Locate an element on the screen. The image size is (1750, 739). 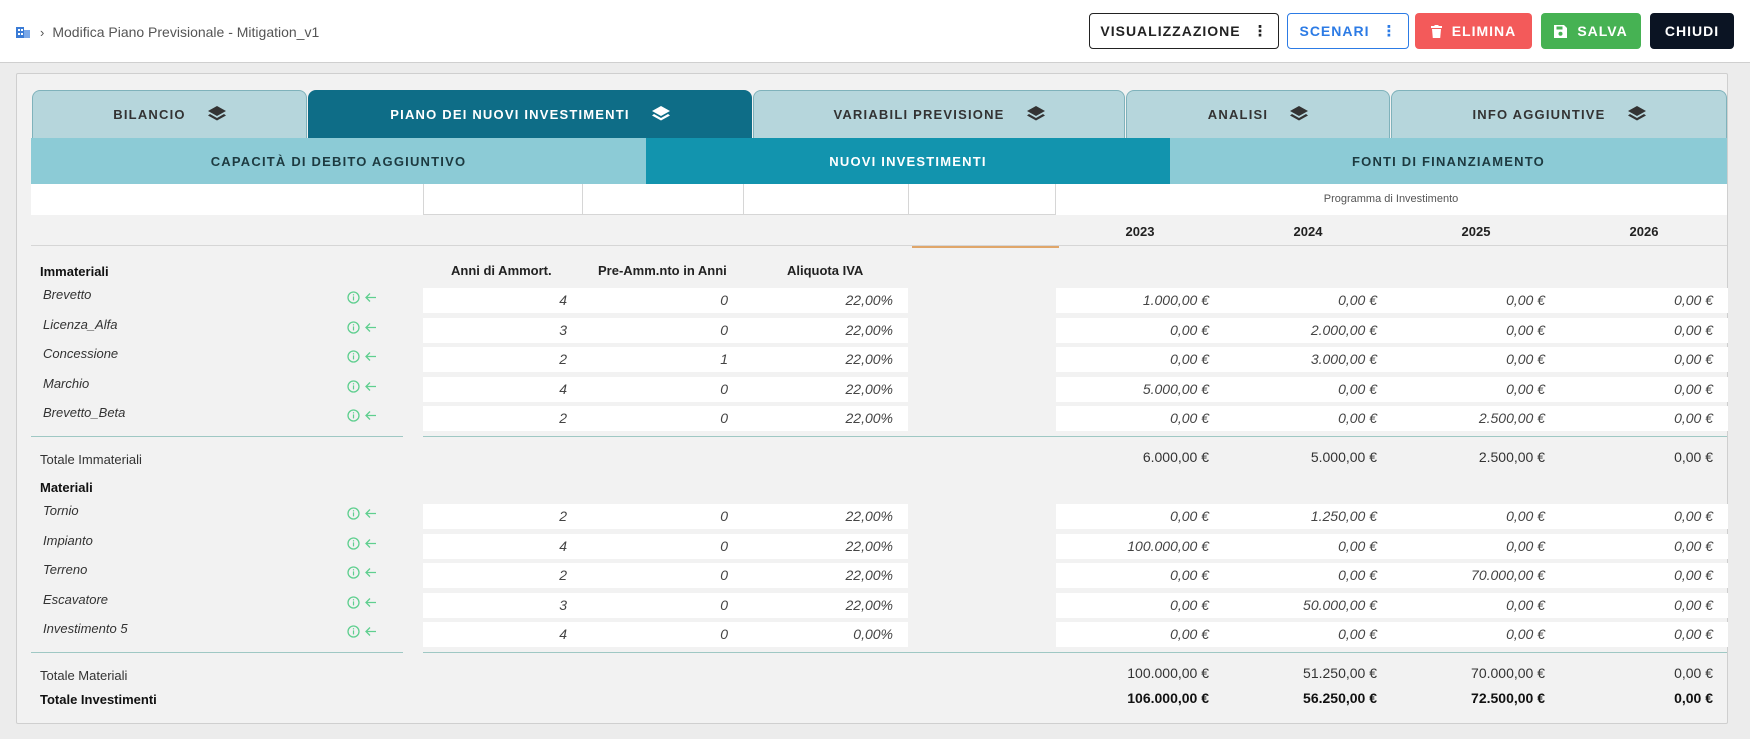
visualizzazione-button: VISUALIZZAZIONE ⋮ is located at coordinates (1184, 31).